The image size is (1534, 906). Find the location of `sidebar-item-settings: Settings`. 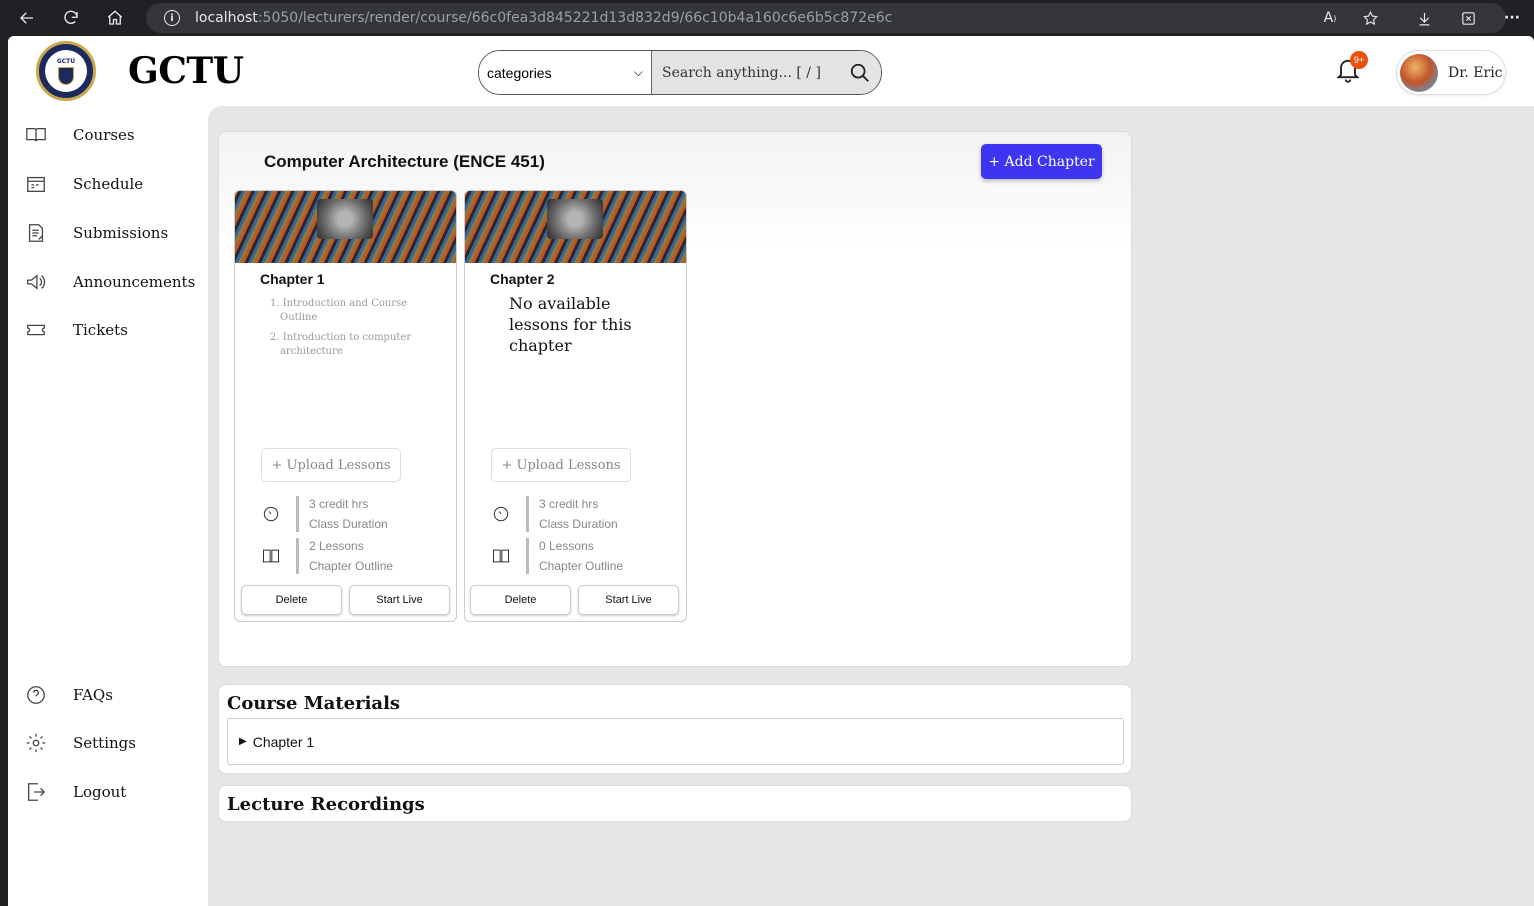

sidebar-item-settings: Settings is located at coordinates (114, 743).